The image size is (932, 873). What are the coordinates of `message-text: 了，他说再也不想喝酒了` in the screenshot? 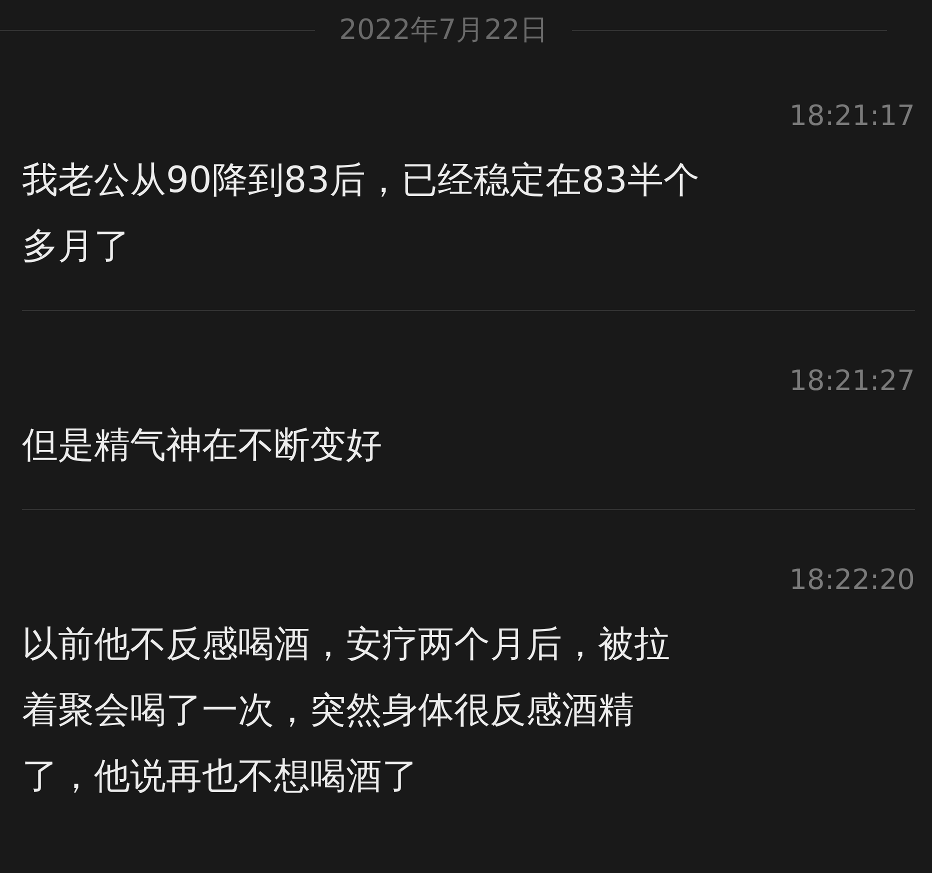 It's located at (220, 777).